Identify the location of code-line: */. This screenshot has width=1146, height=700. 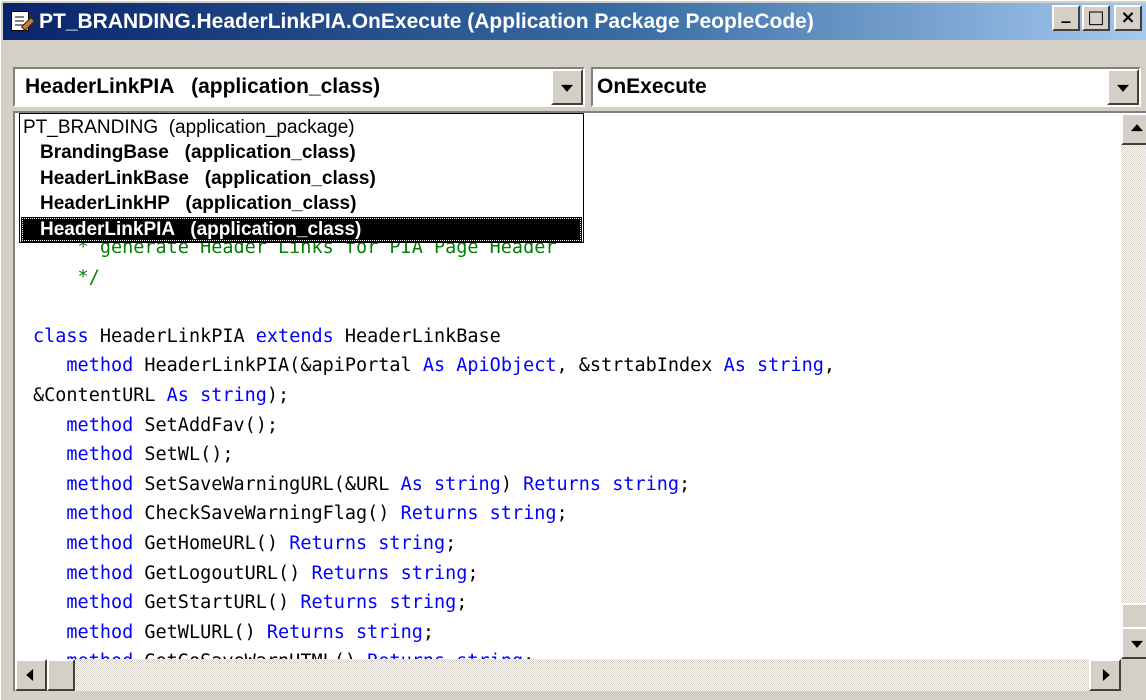
(66, 277).